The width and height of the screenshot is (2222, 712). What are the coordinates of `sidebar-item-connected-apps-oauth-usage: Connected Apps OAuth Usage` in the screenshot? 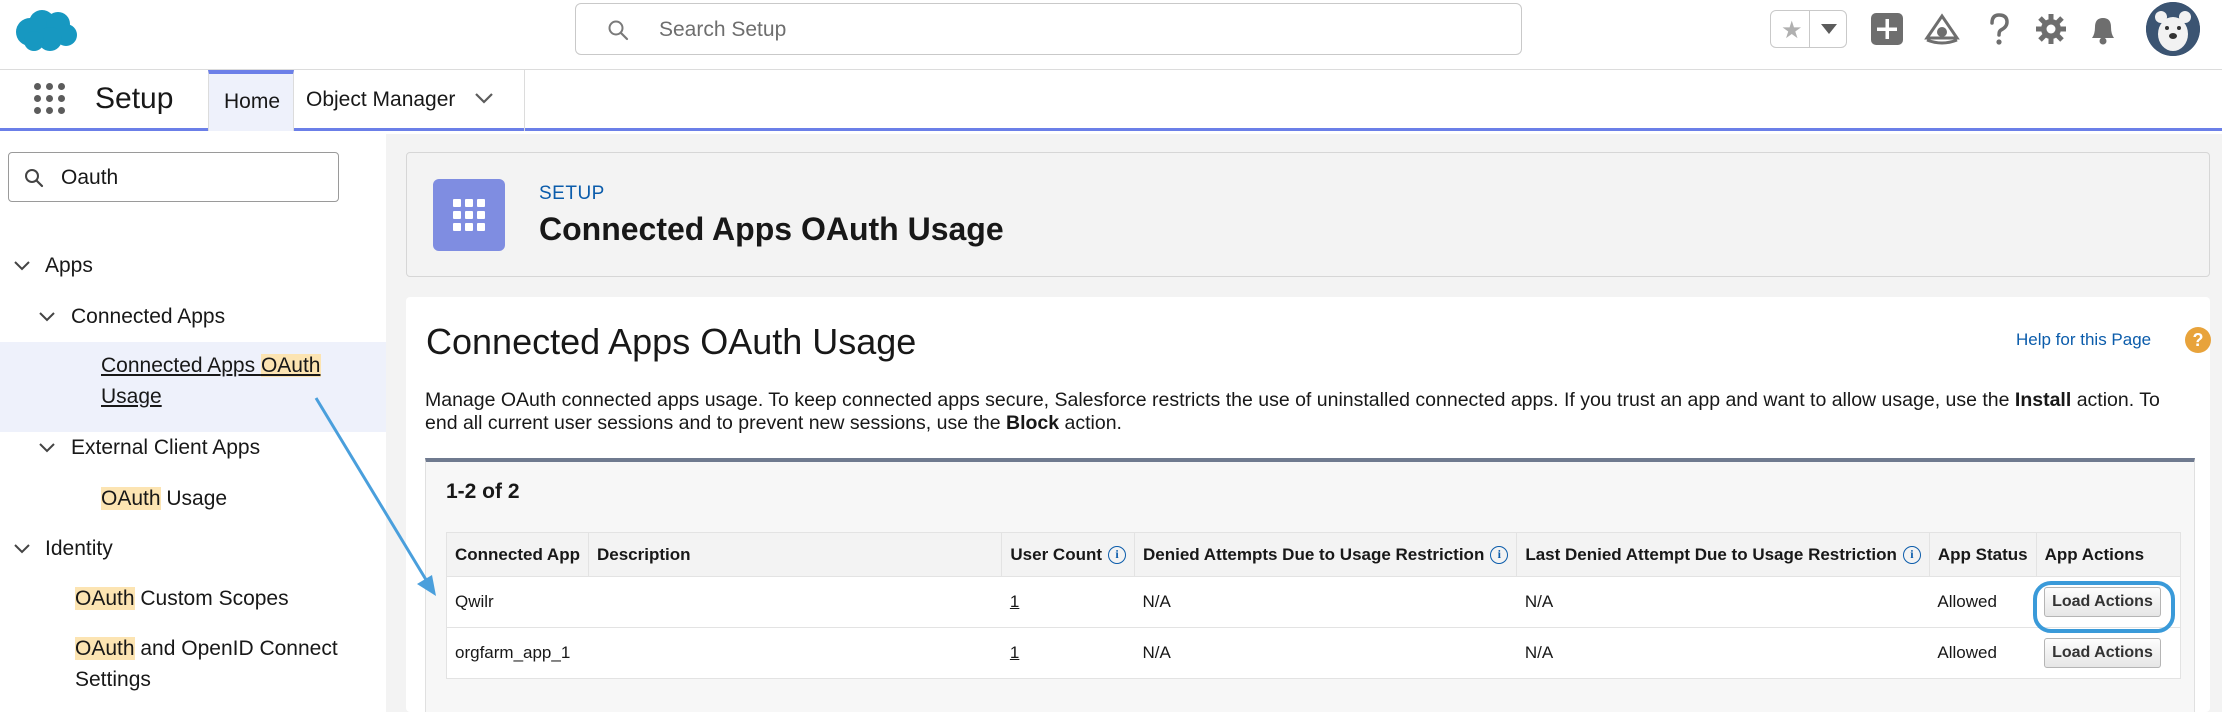 It's located at (241, 381).